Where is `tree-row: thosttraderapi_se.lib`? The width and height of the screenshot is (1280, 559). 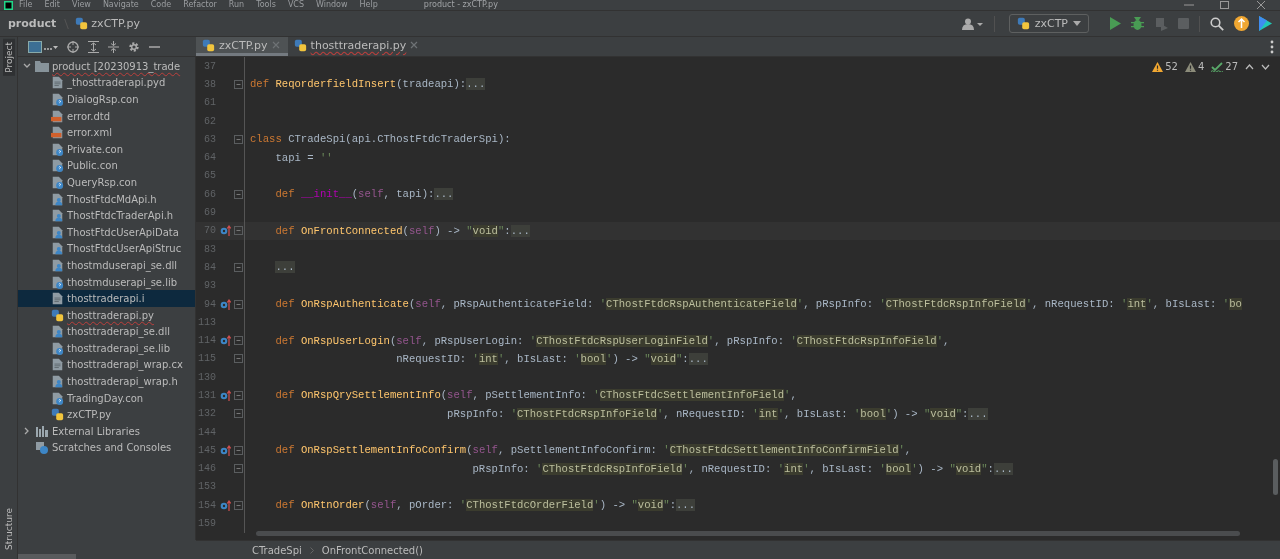 tree-row: thosttraderapi_se.lib is located at coordinates (106, 348).